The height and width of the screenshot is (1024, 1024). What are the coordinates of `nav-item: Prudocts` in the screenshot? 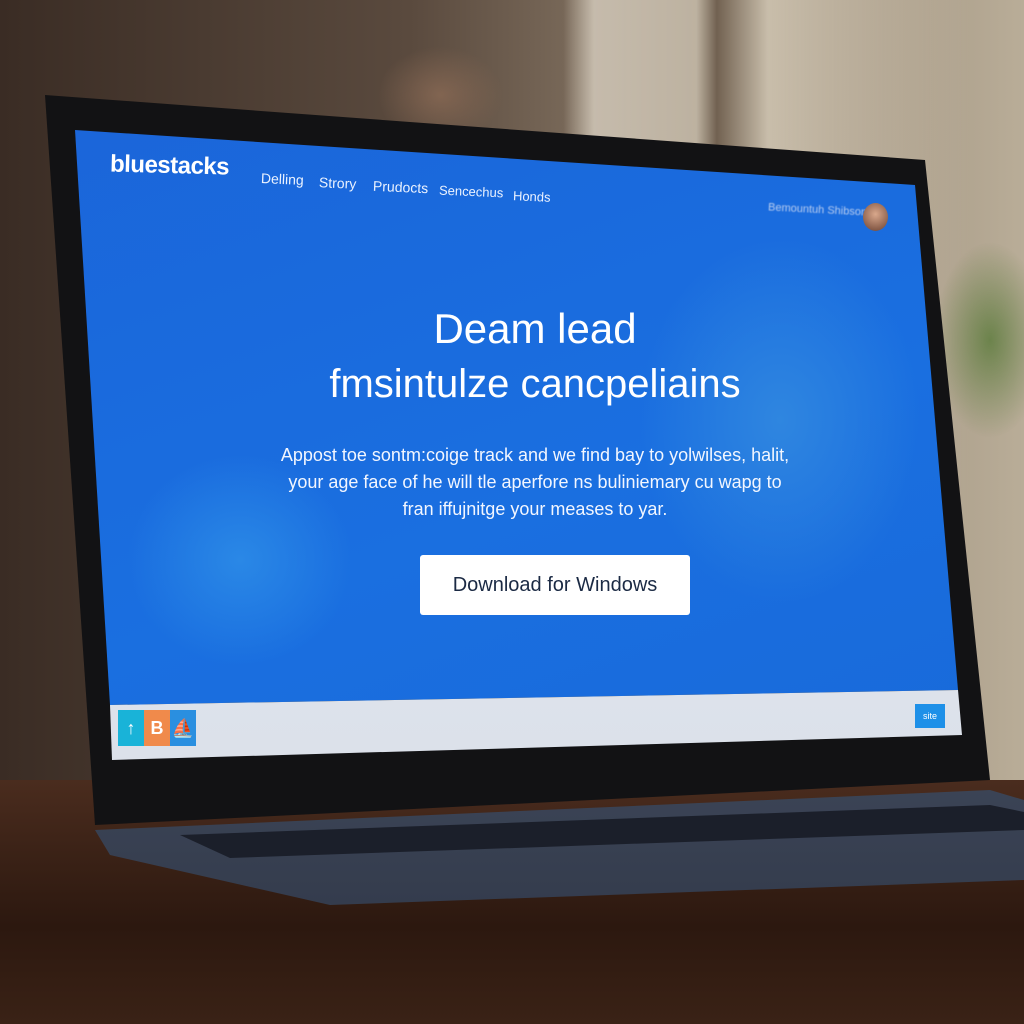 It's located at (401, 187).